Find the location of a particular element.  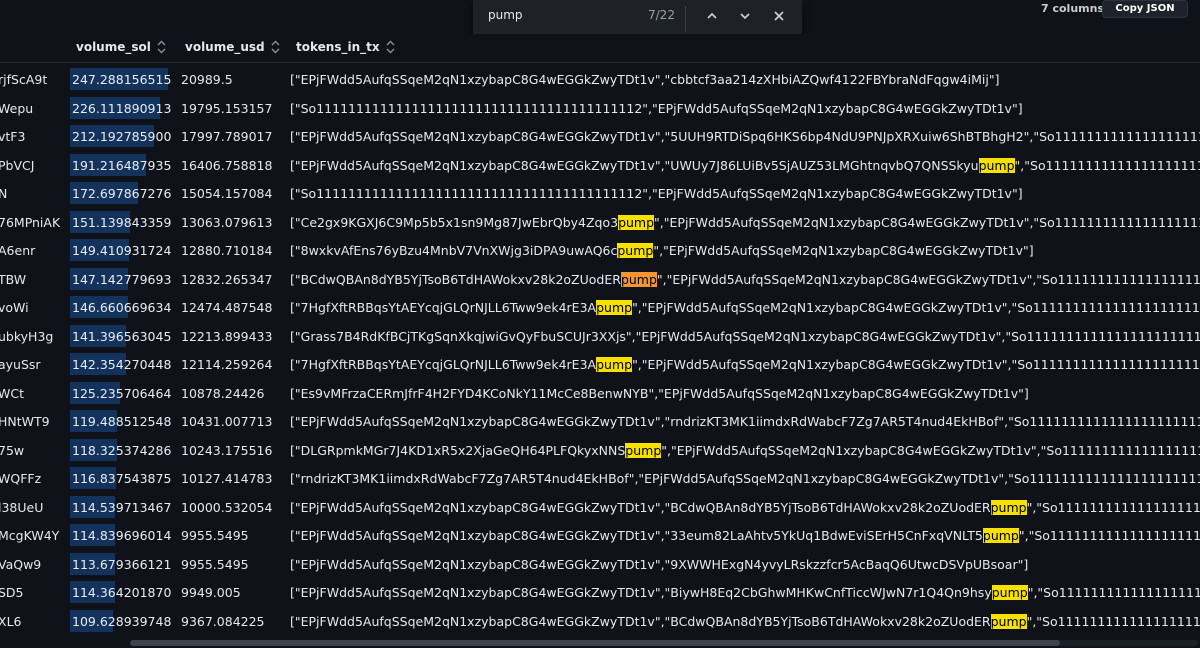

row-id-cell: HNtWT9 is located at coordinates (25, 421).